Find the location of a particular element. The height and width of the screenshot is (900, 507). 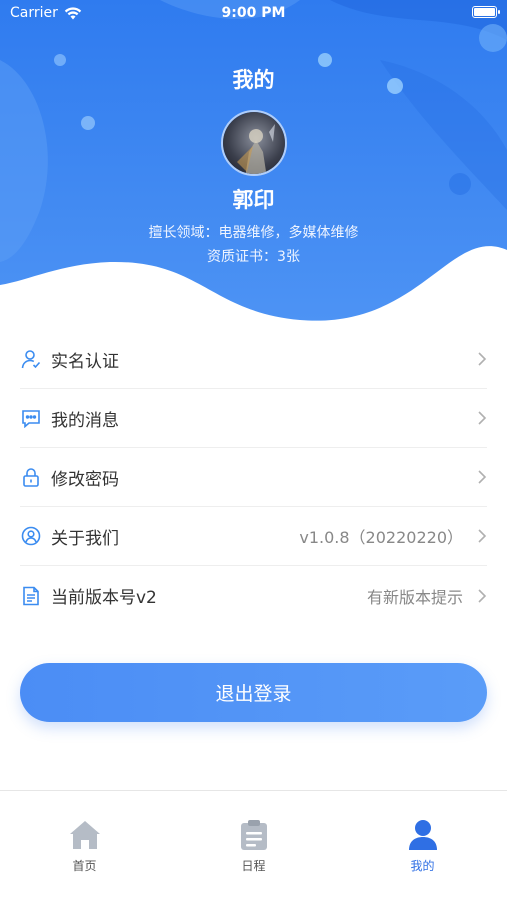

document-icon is located at coordinates (31, 596).